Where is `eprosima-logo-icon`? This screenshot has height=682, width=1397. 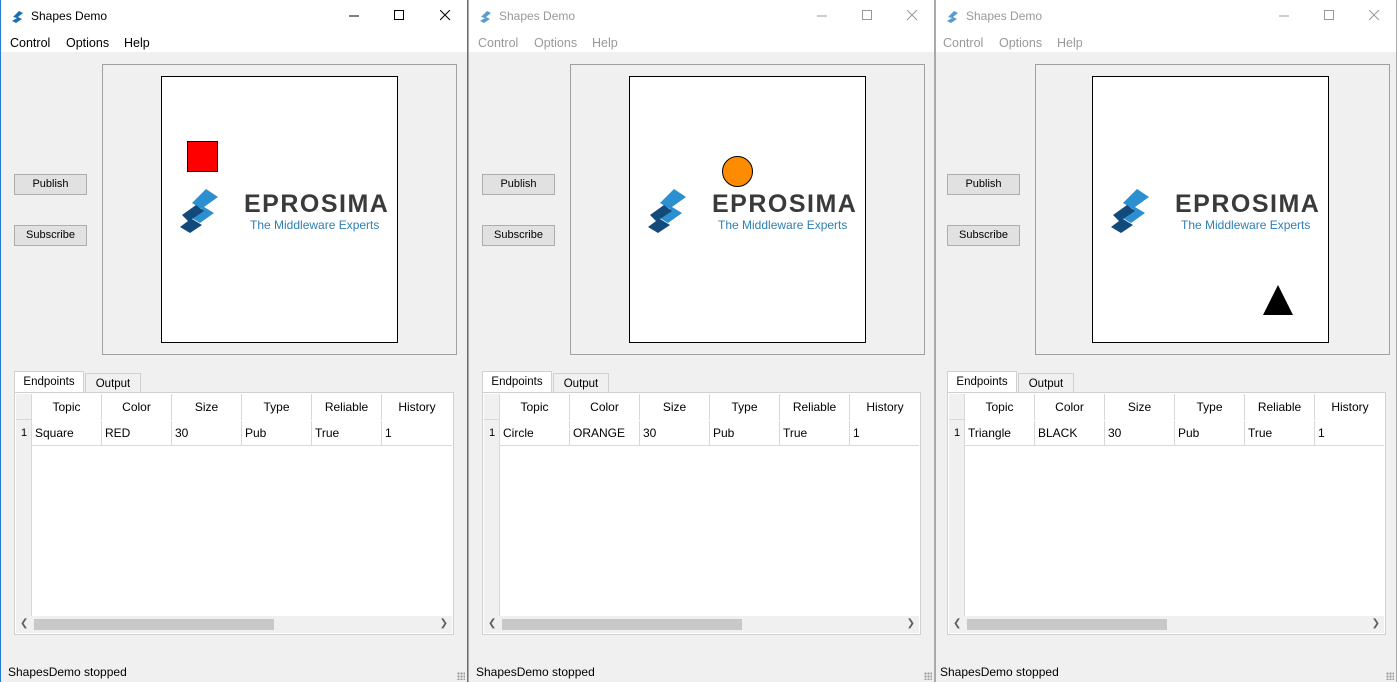 eprosima-logo-icon is located at coordinates (199, 211).